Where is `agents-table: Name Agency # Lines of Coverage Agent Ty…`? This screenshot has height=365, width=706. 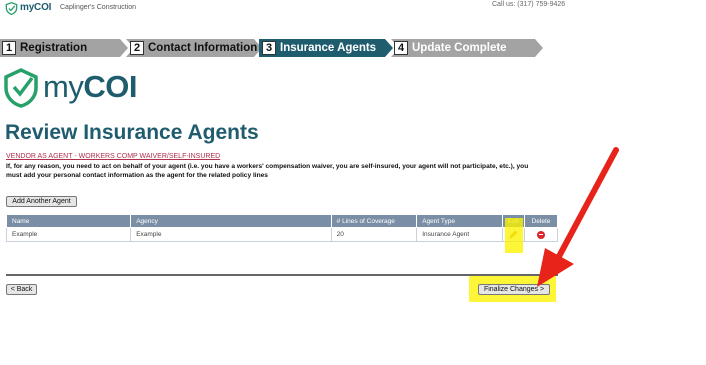 agents-table: Name Agency # Lines of Coverage Agent Ty… is located at coordinates (281, 228).